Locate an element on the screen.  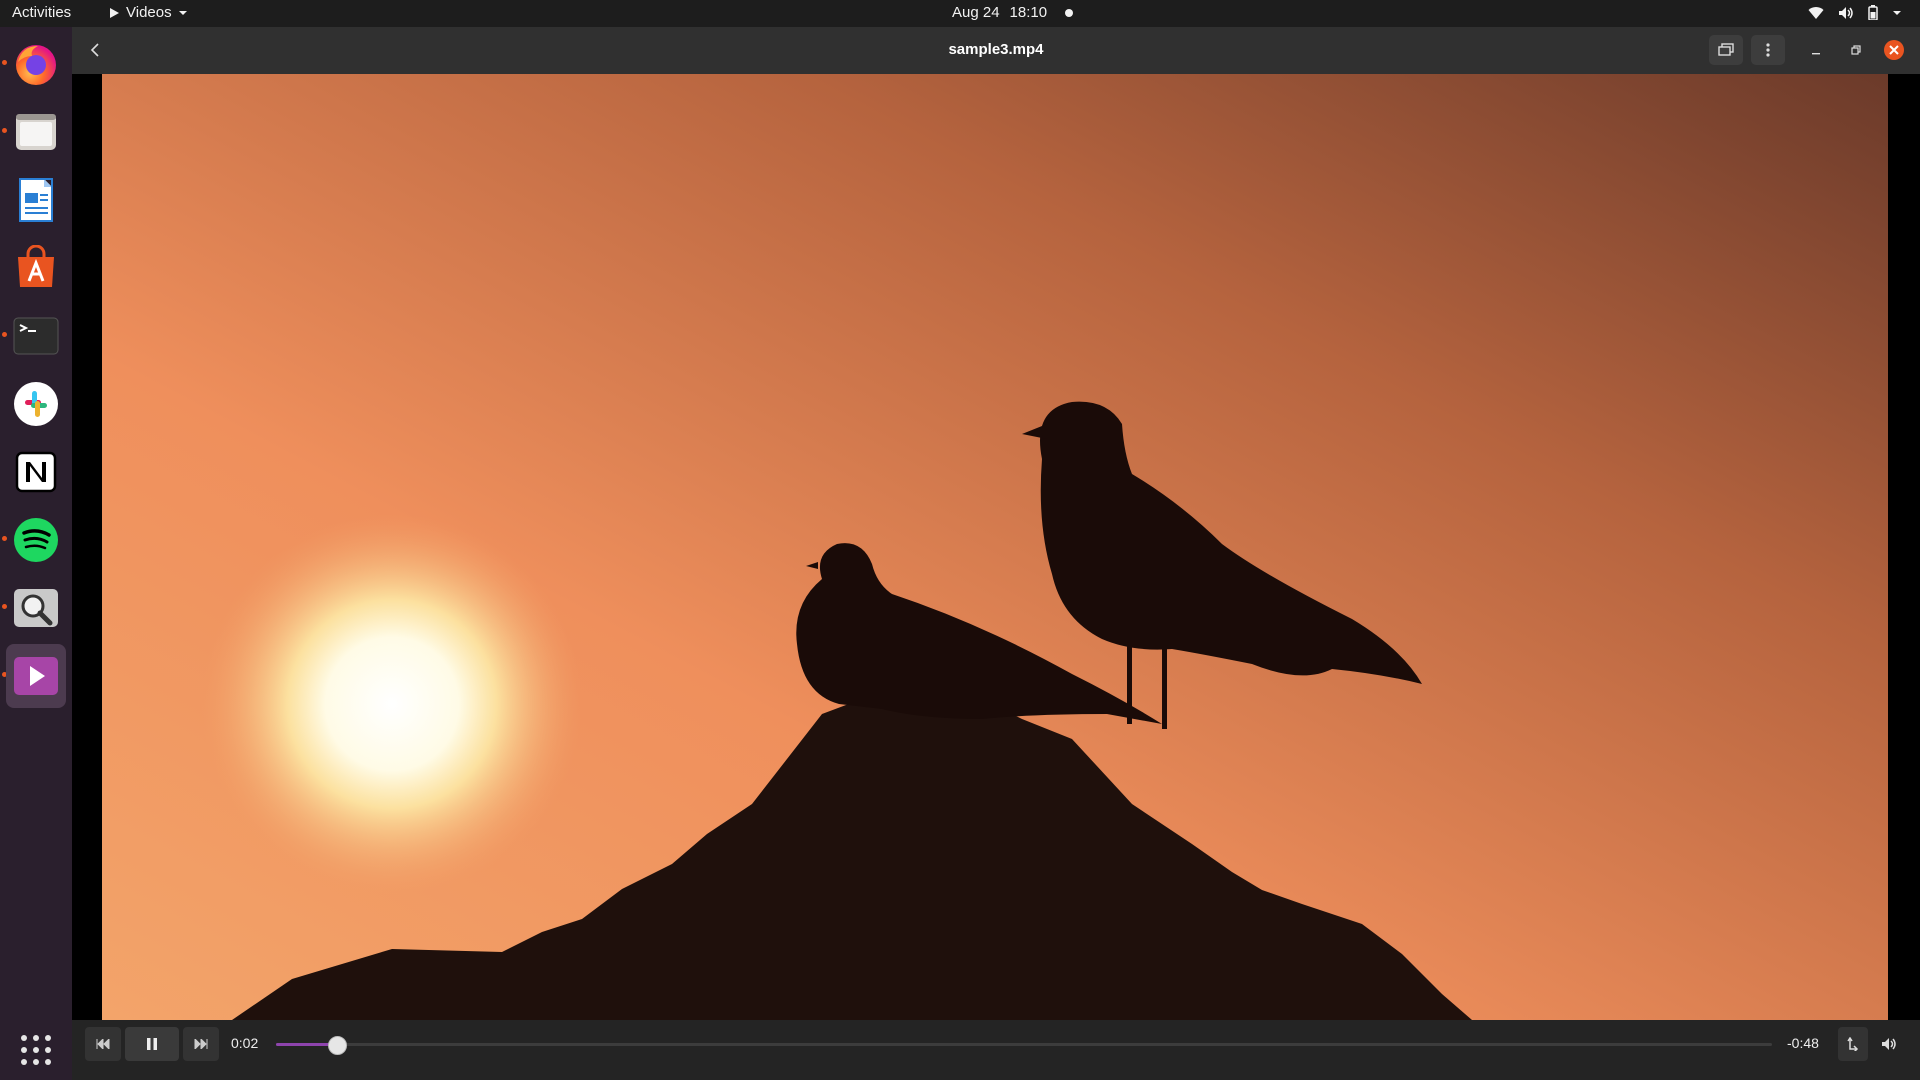
elapsed-time: 0:02 is located at coordinates (245, 1043).